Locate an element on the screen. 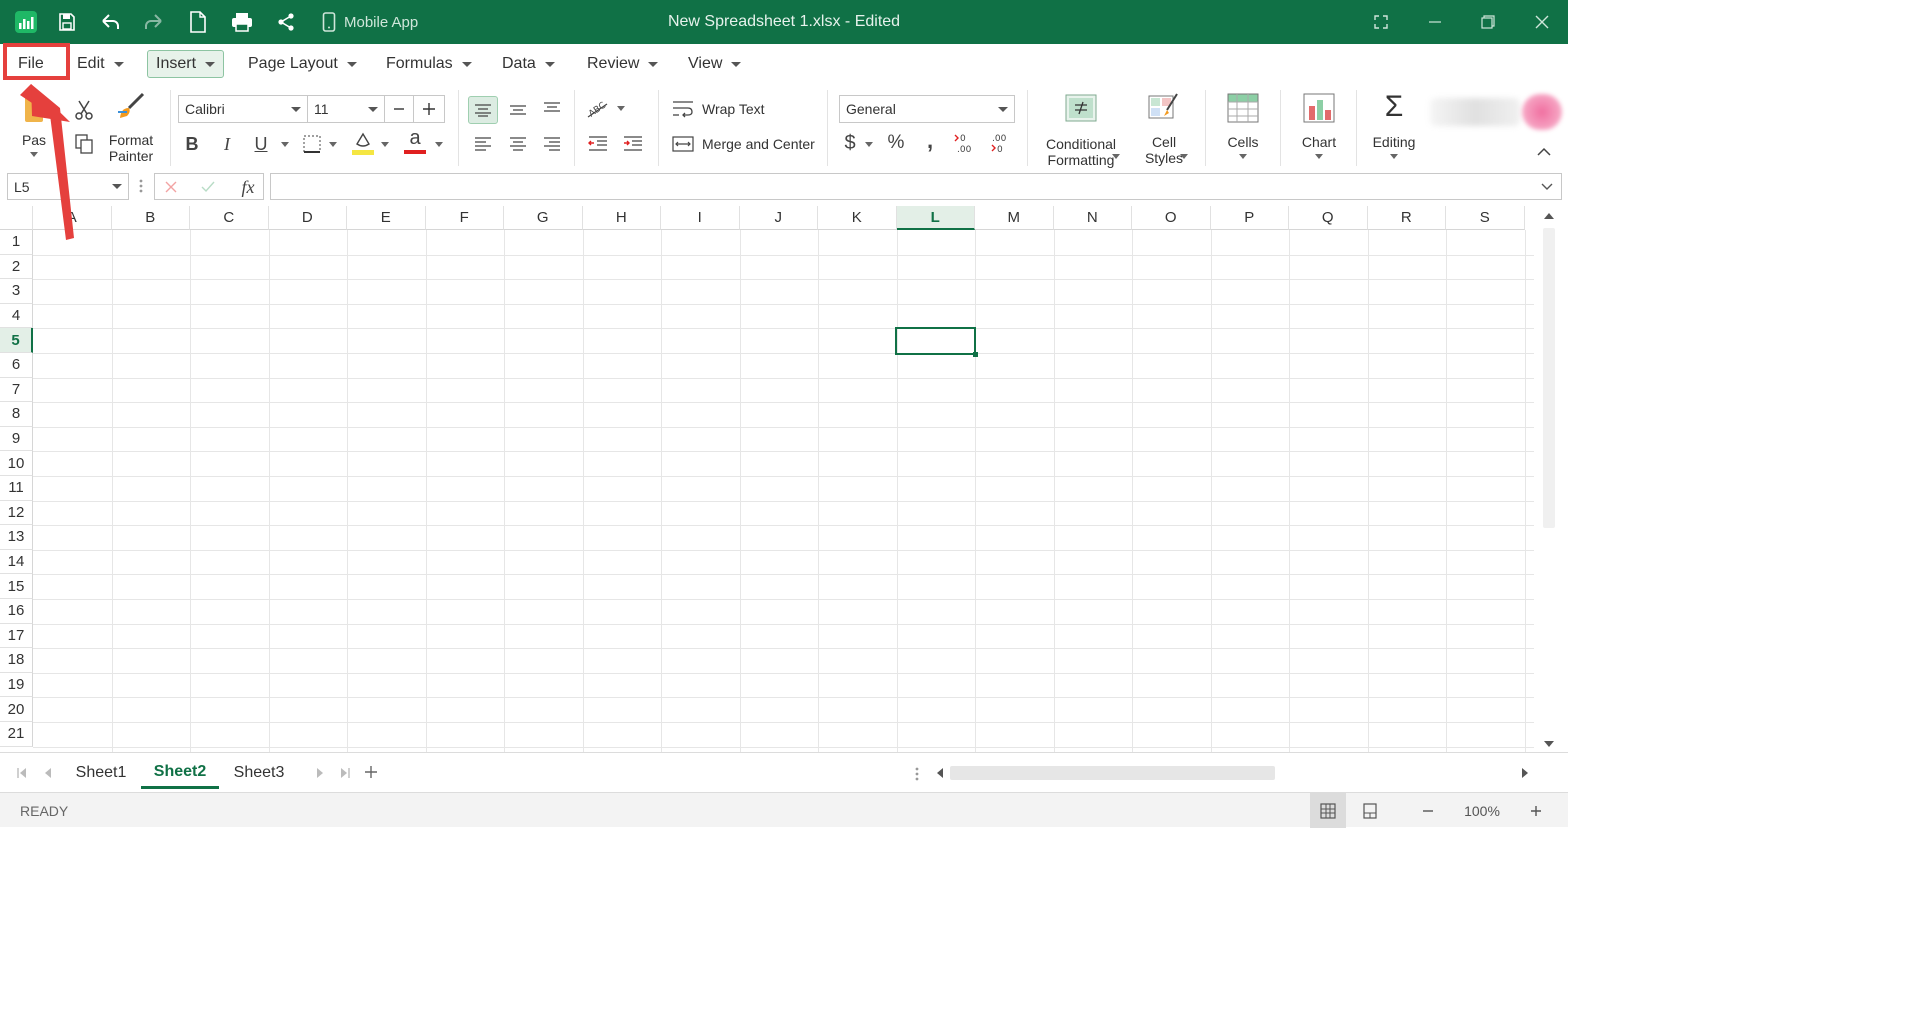 The width and height of the screenshot is (1918, 1012). bold-button: B is located at coordinates (192, 144).